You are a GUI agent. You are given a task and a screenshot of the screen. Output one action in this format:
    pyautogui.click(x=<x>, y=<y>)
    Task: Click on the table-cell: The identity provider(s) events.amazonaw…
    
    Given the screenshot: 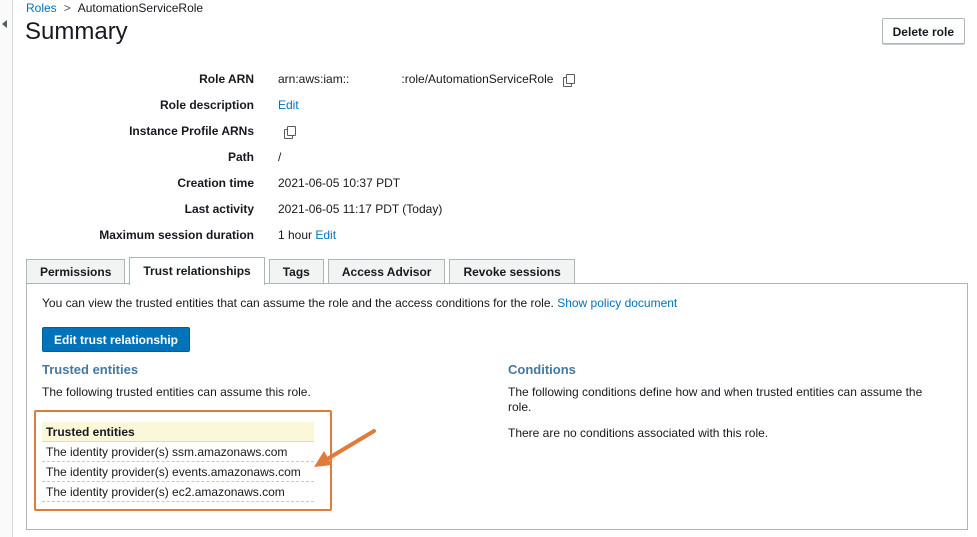 What is the action you would take?
    pyautogui.click(x=178, y=471)
    